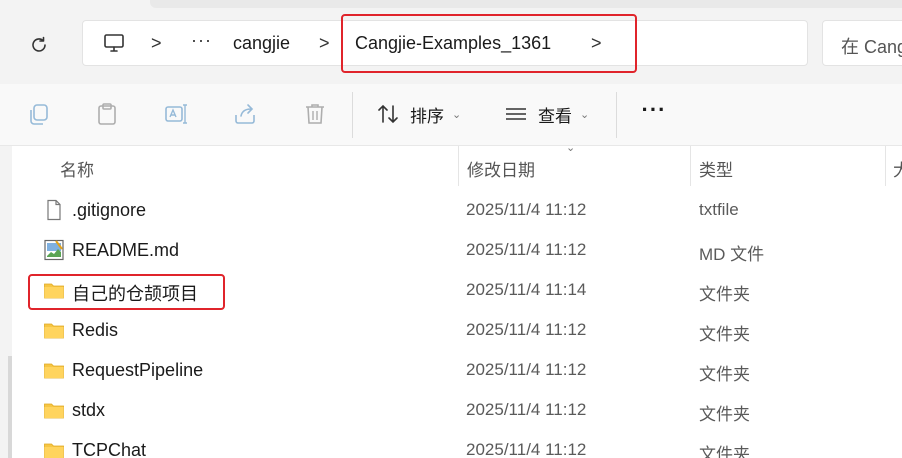 The height and width of the screenshot is (458, 902). Describe the element at coordinates (732, 254) in the screenshot. I see `file-type: MD 文件` at that location.